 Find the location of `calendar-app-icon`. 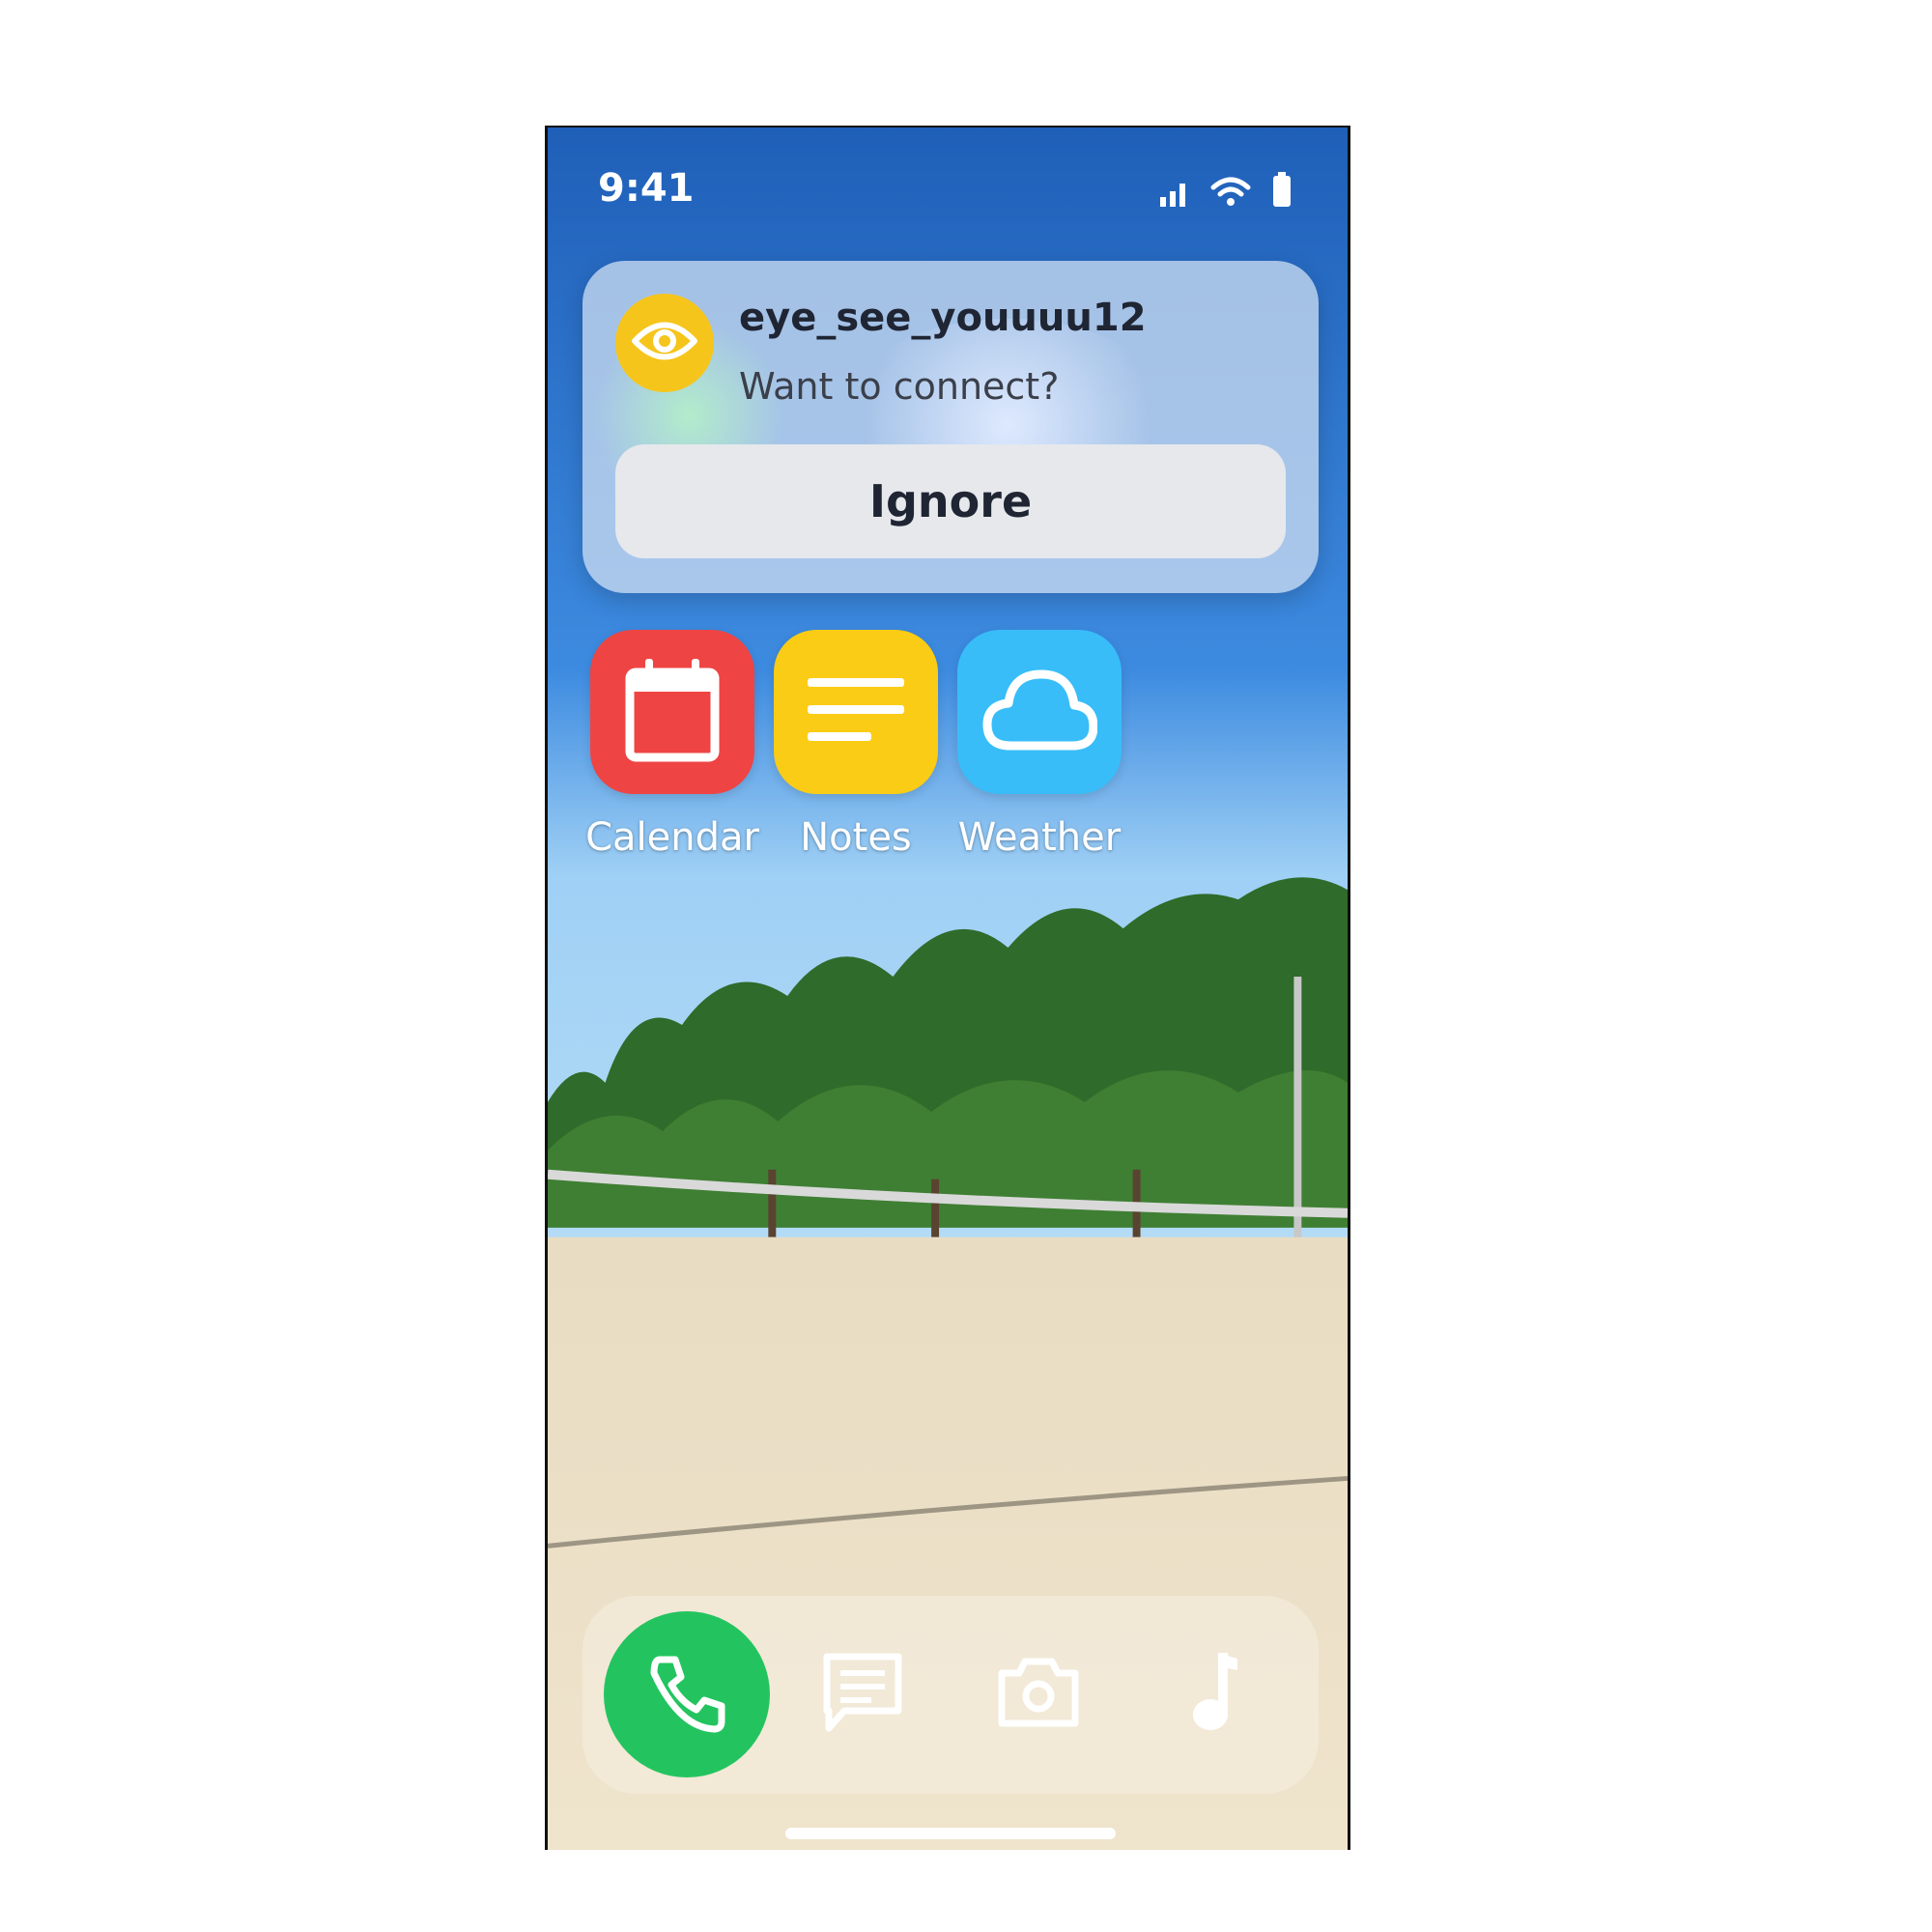

calendar-app-icon is located at coordinates (672, 712).